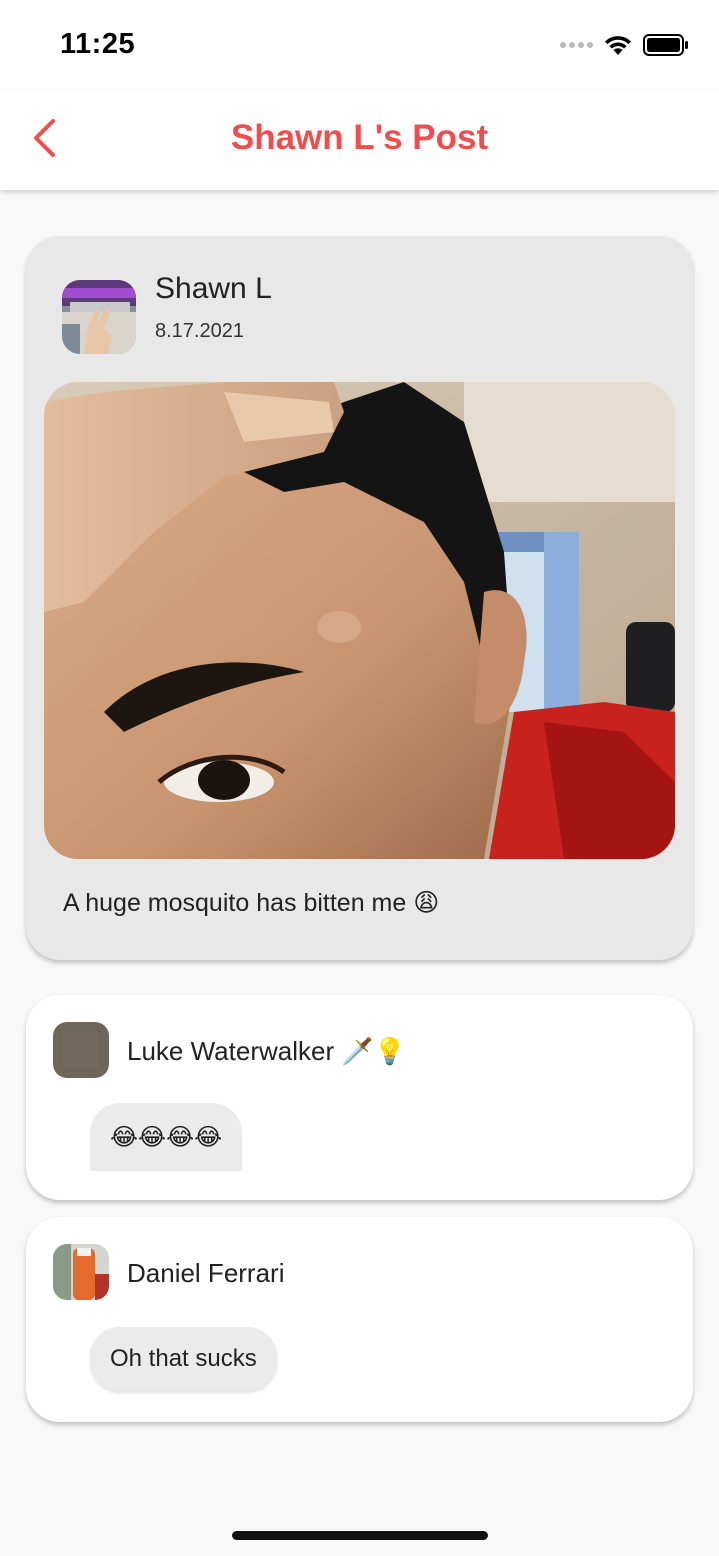  Describe the element at coordinates (360, 1535) in the screenshot. I see `home-indicator` at that location.